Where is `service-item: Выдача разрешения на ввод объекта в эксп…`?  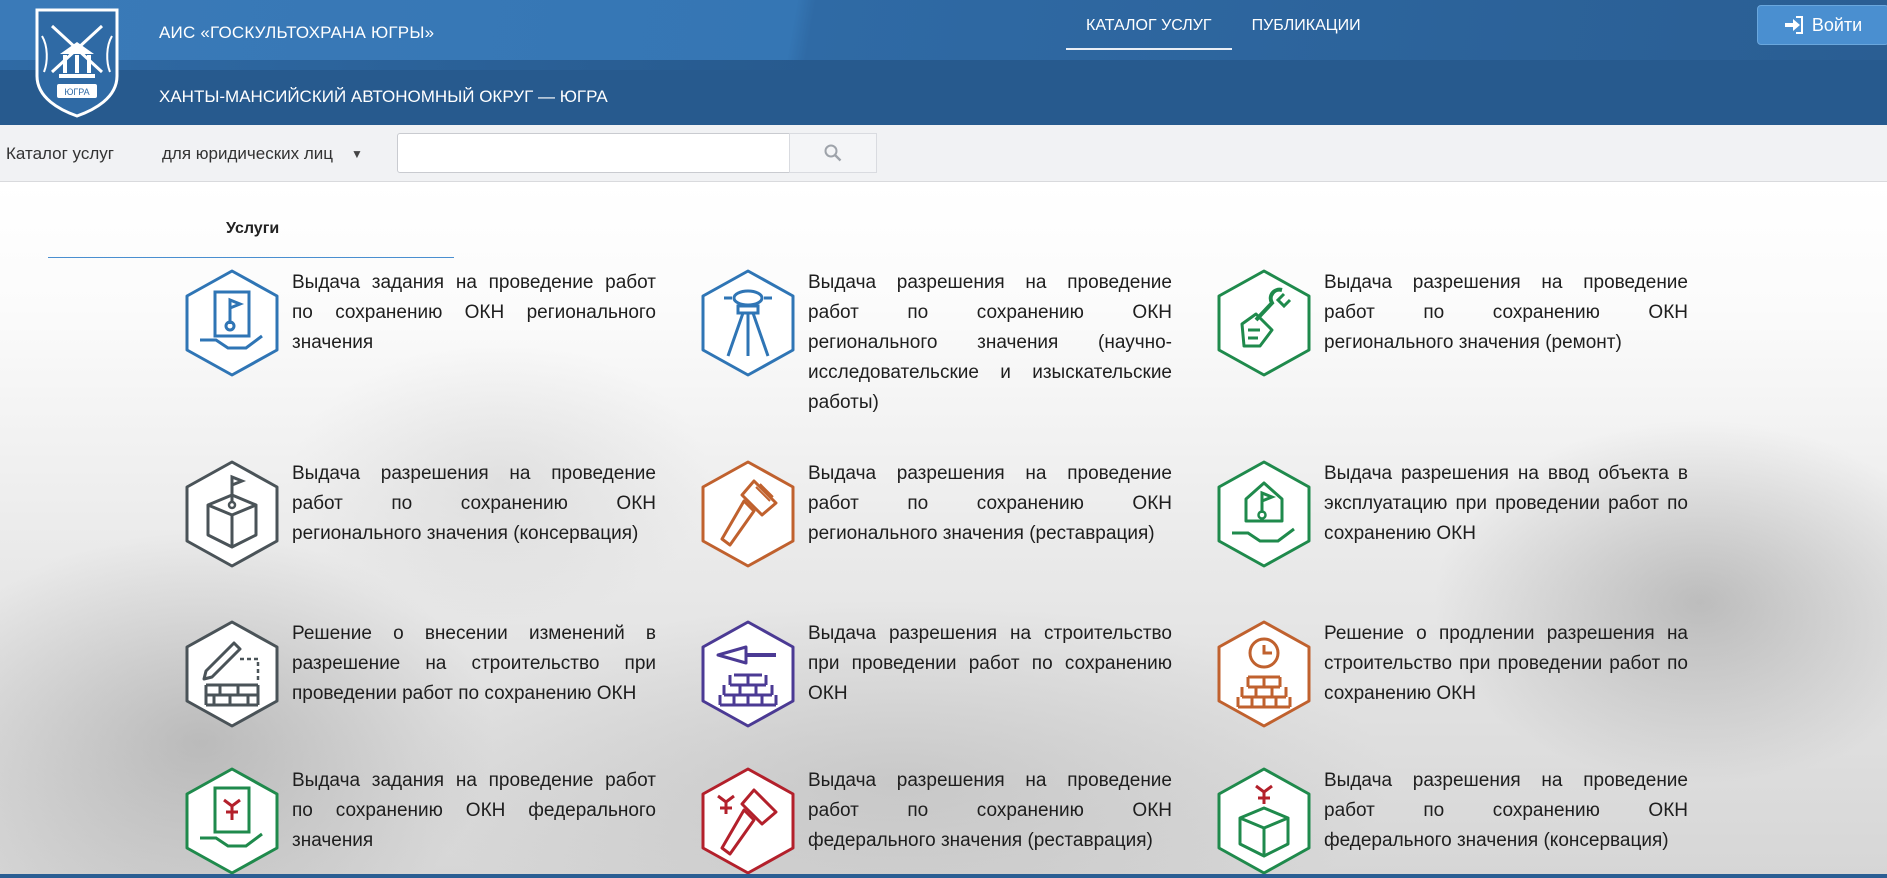 service-item: Выдача разрешения на ввод объекта в эксп… is located at coordinates (1472, 534).